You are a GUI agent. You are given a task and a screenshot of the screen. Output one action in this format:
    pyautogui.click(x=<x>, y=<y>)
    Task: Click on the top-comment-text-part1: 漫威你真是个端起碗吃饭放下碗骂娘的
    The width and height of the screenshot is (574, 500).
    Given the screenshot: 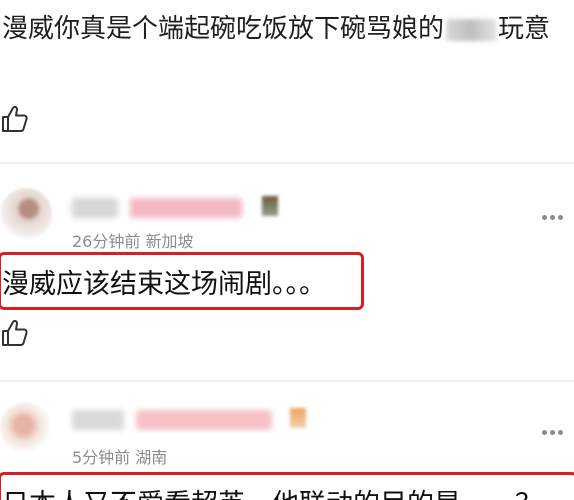 What is the action you would take?
    pyautogui.click(x=223, y=29)
    